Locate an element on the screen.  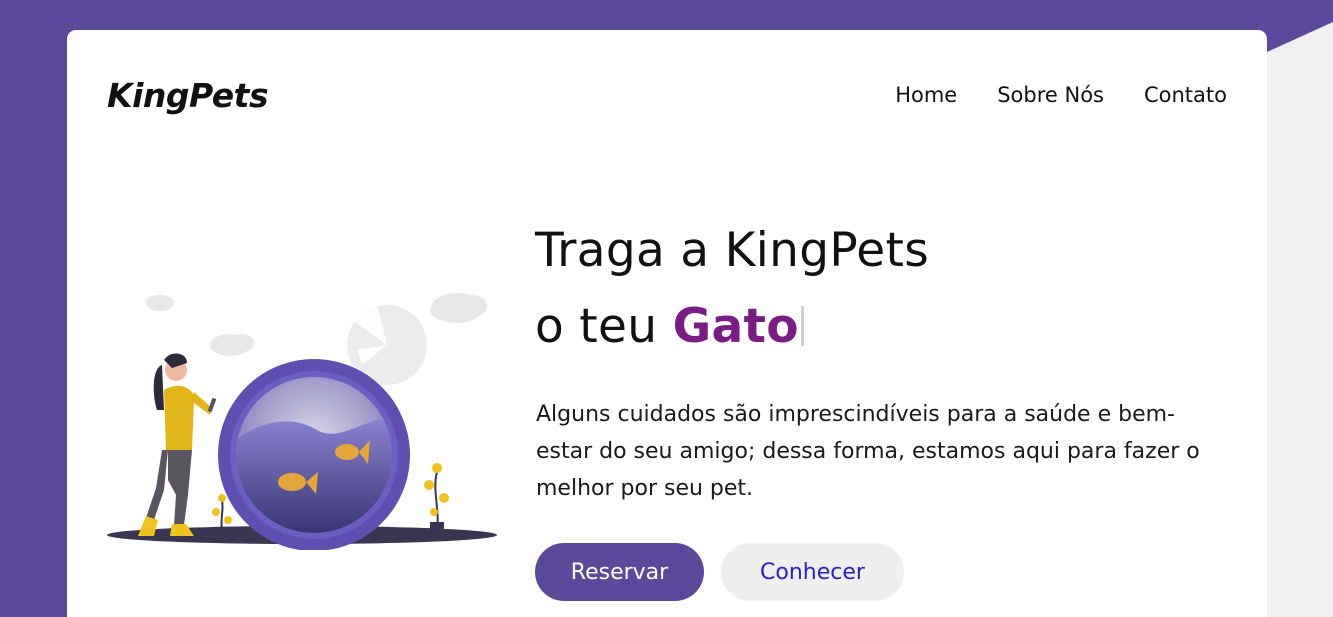
typing-cursor is located at coordinates (802, 326).